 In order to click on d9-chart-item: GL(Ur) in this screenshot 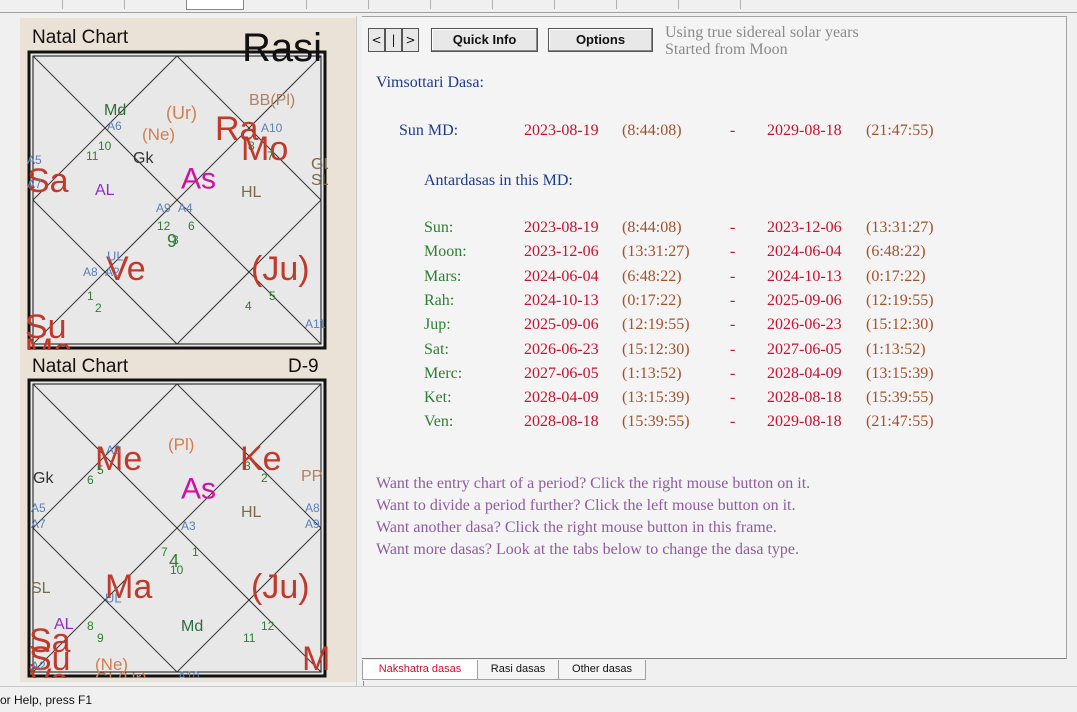, I will do `click(121, 673)`.